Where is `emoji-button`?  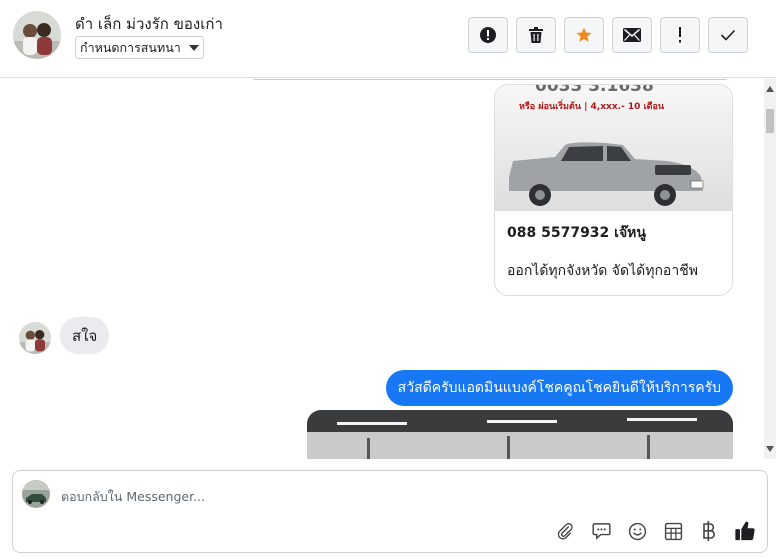
emoji-button is located at coordinates (637, 531).